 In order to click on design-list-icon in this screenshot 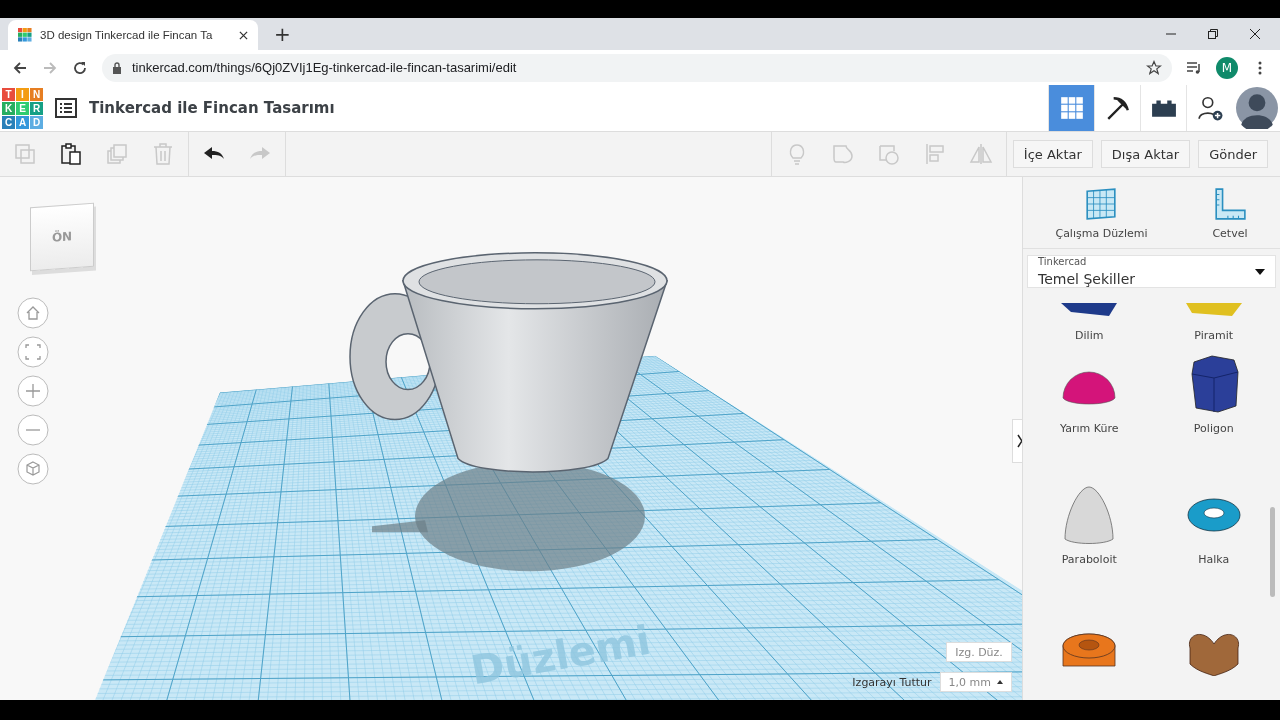, I will do `click(66, 108)`.